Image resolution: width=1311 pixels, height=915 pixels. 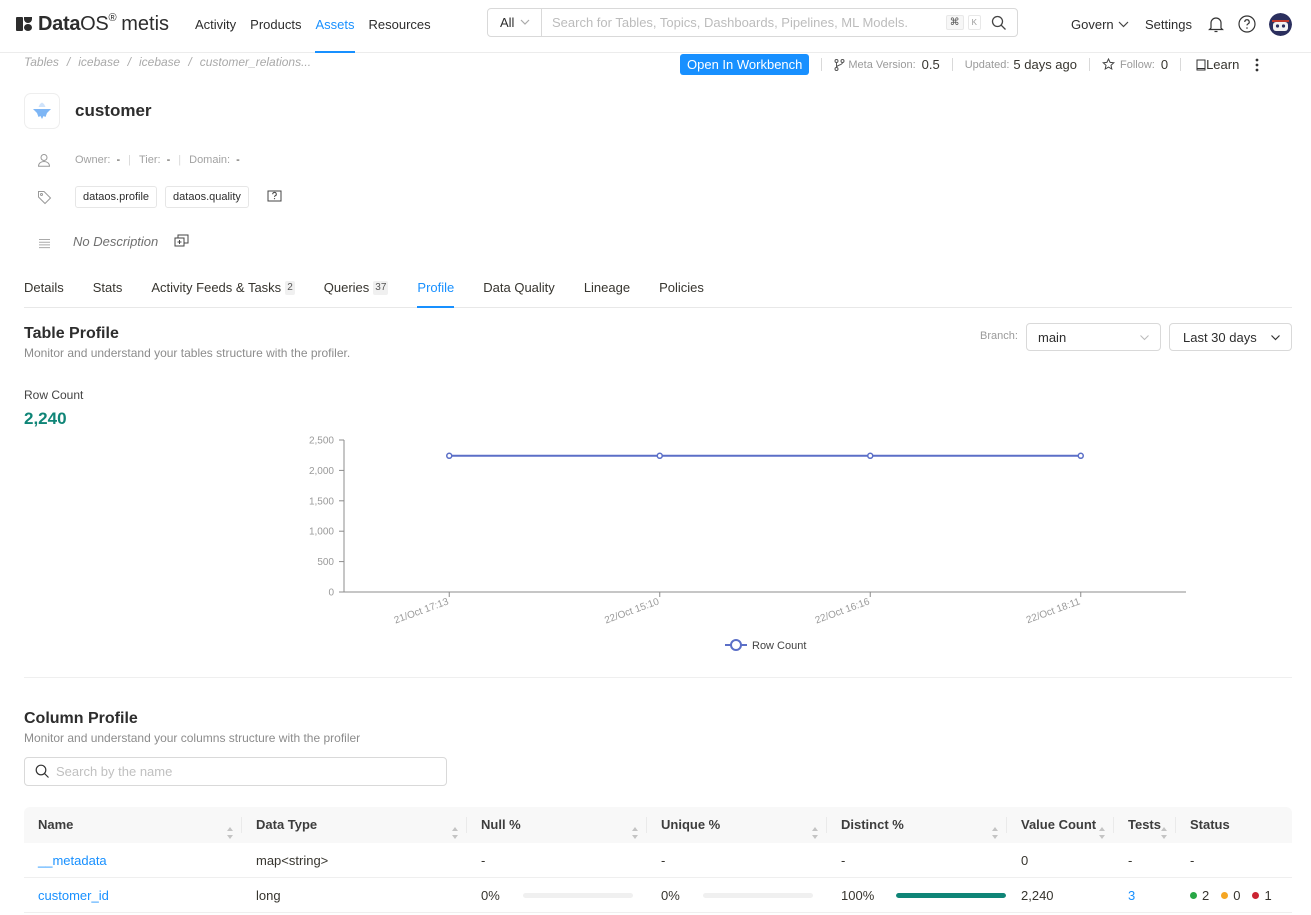 What do you see at coordinates (1045, 64) in the screenshot?
I see `updated-value: 5 days ago` at bounding box center [1045, 64].